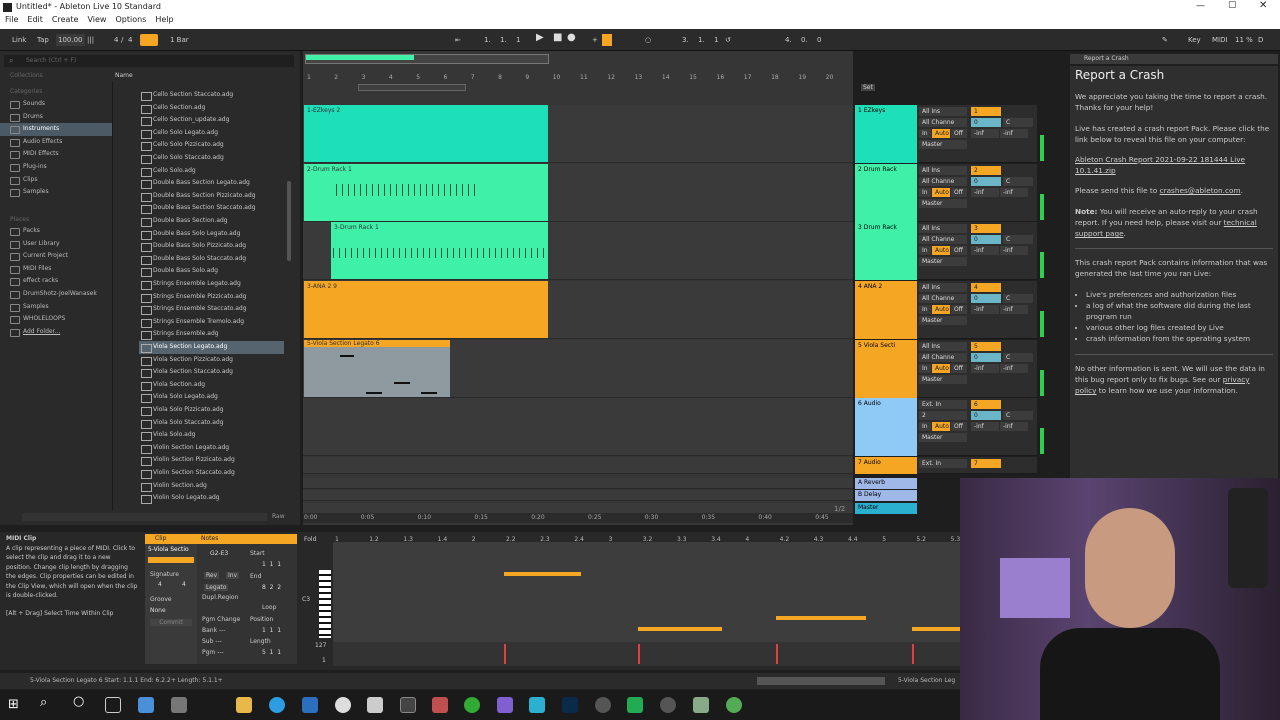 The height and width of the screenshot is (720, 1280). What do you see at coordinates (886, 483) in the screenshot?
I see `return-track-header: A Reverb` at bounding box center [886, 483].